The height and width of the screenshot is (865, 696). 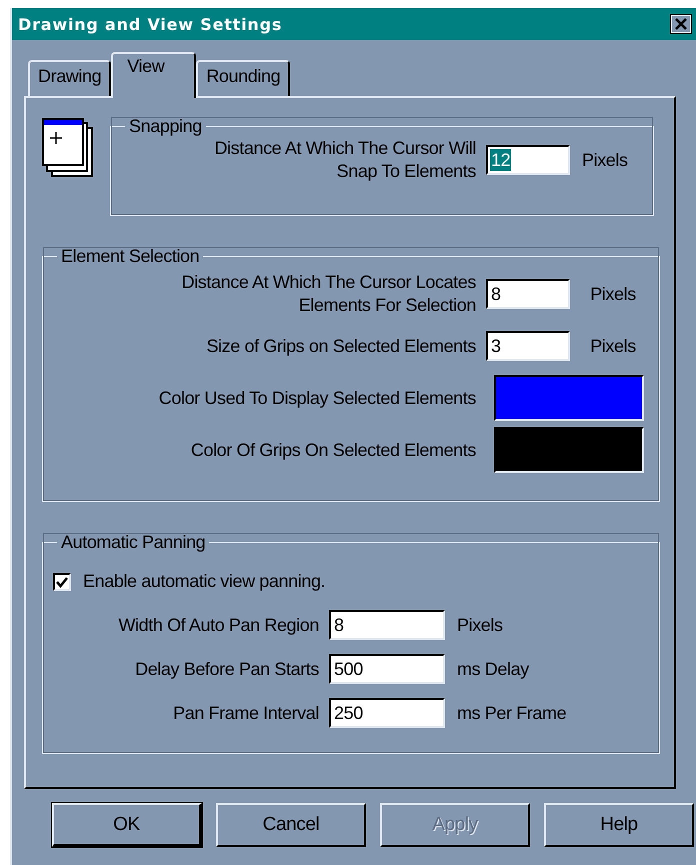 I want to click on field-label: Distance At Which The Cursor Locates Elements For Selection, so click(x=329, y=294).